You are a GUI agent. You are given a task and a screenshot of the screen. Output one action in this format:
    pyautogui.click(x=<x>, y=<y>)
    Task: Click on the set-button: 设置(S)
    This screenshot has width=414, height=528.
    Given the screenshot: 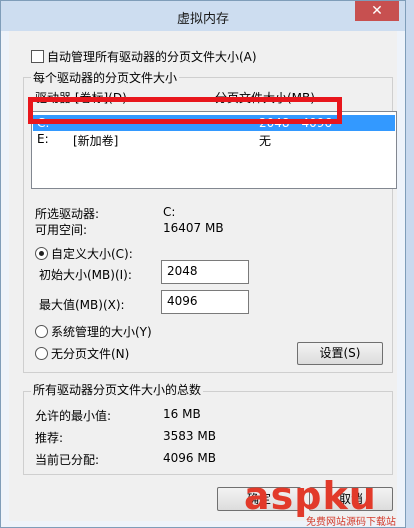 What is the action you would take?
    pyautogui.click(x=340, y=353)
    